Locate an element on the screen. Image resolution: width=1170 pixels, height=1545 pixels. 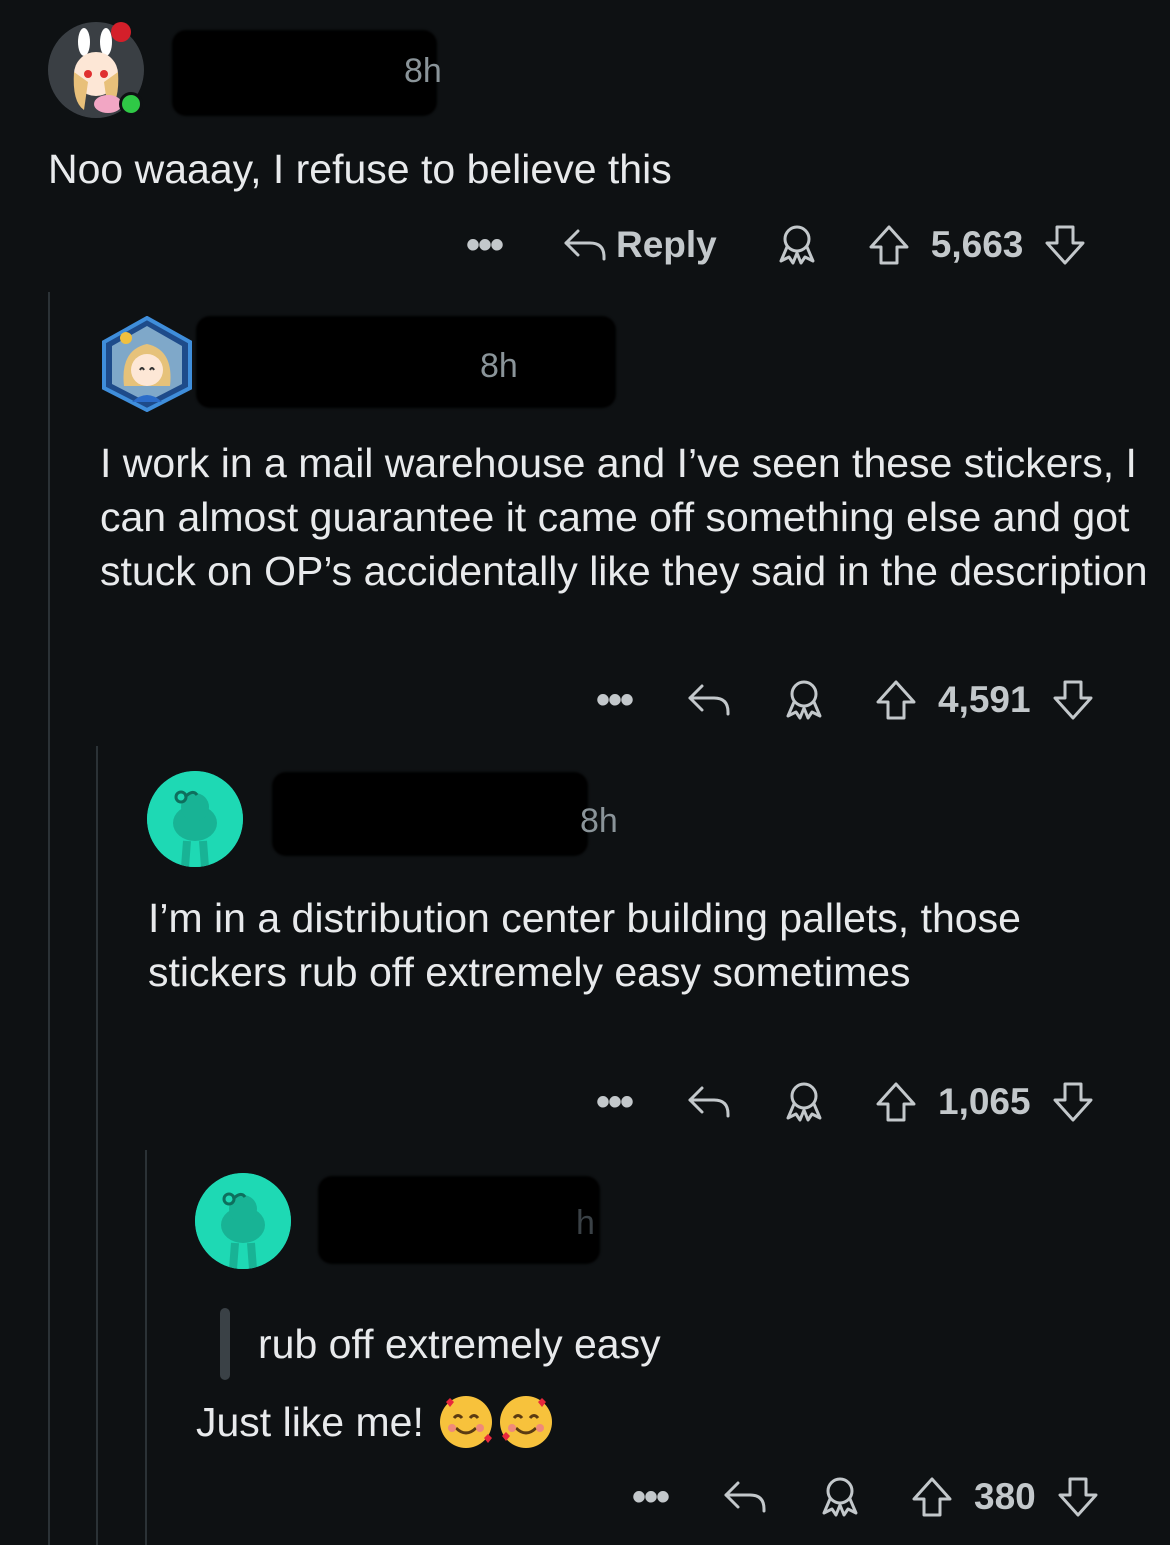
online-indicator is located at coordinates (131, 104).